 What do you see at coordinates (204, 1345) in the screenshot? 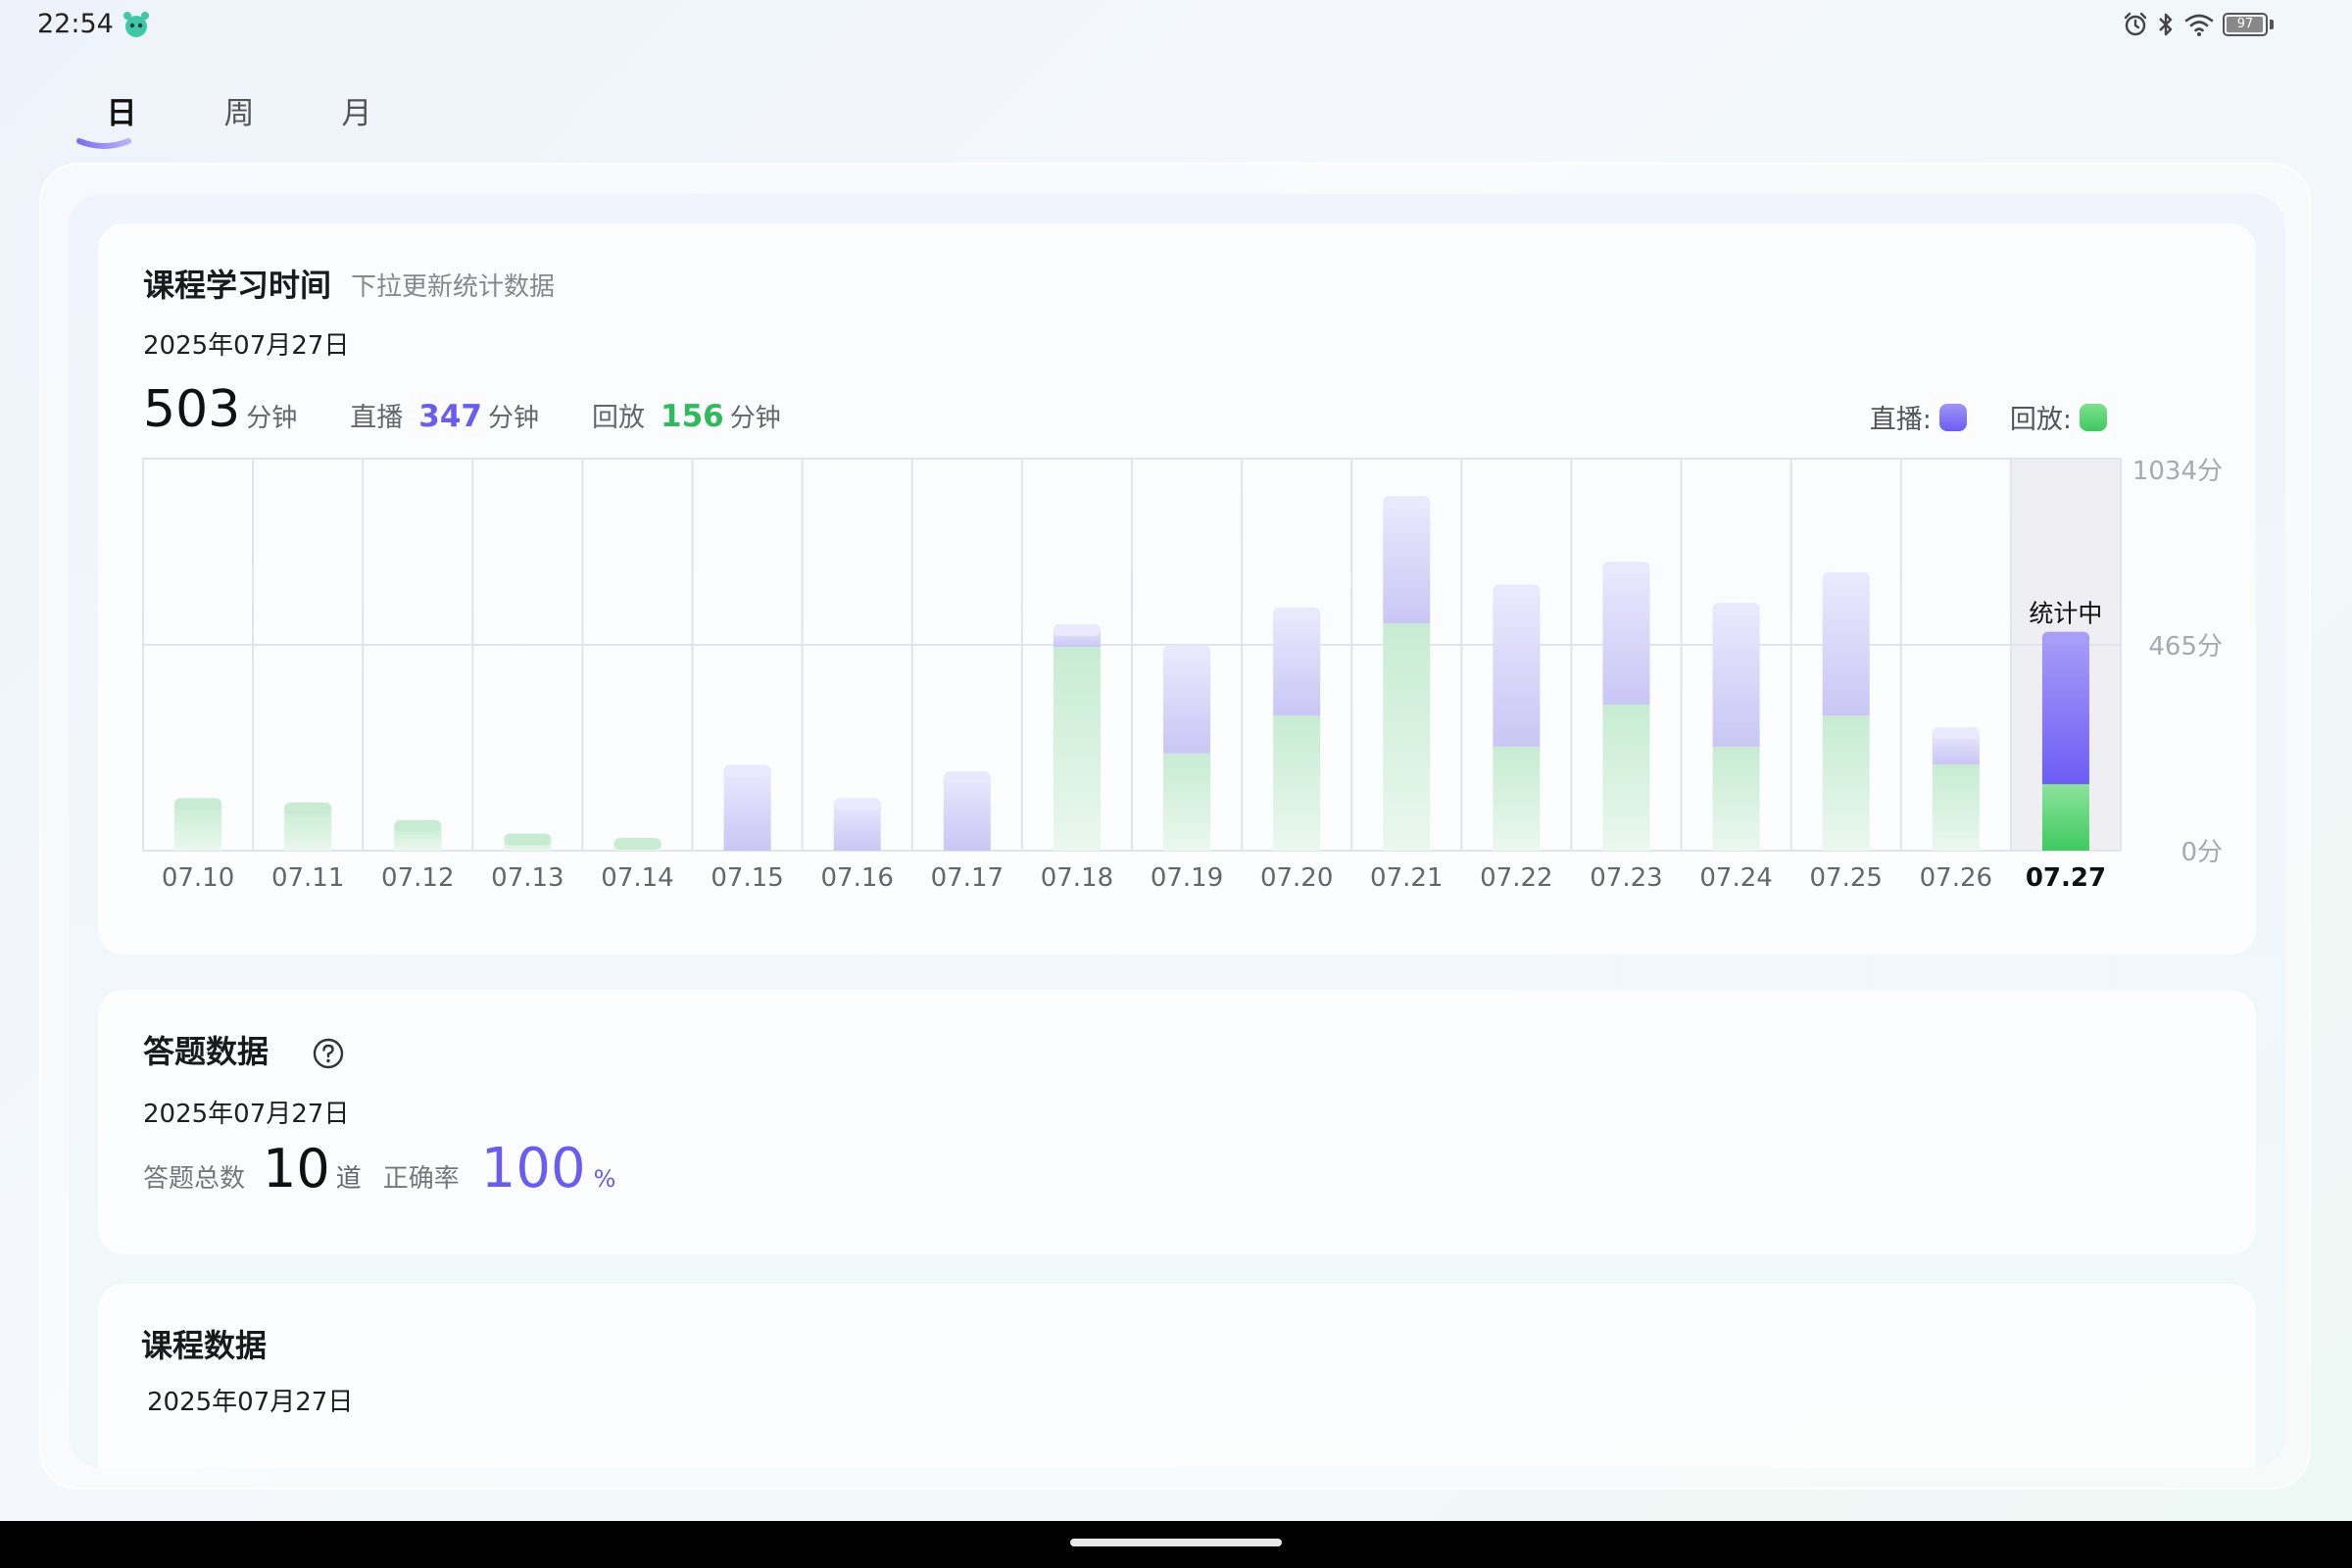
I see `course-data-title: 课程数据` at bounding box center [204, 1345].